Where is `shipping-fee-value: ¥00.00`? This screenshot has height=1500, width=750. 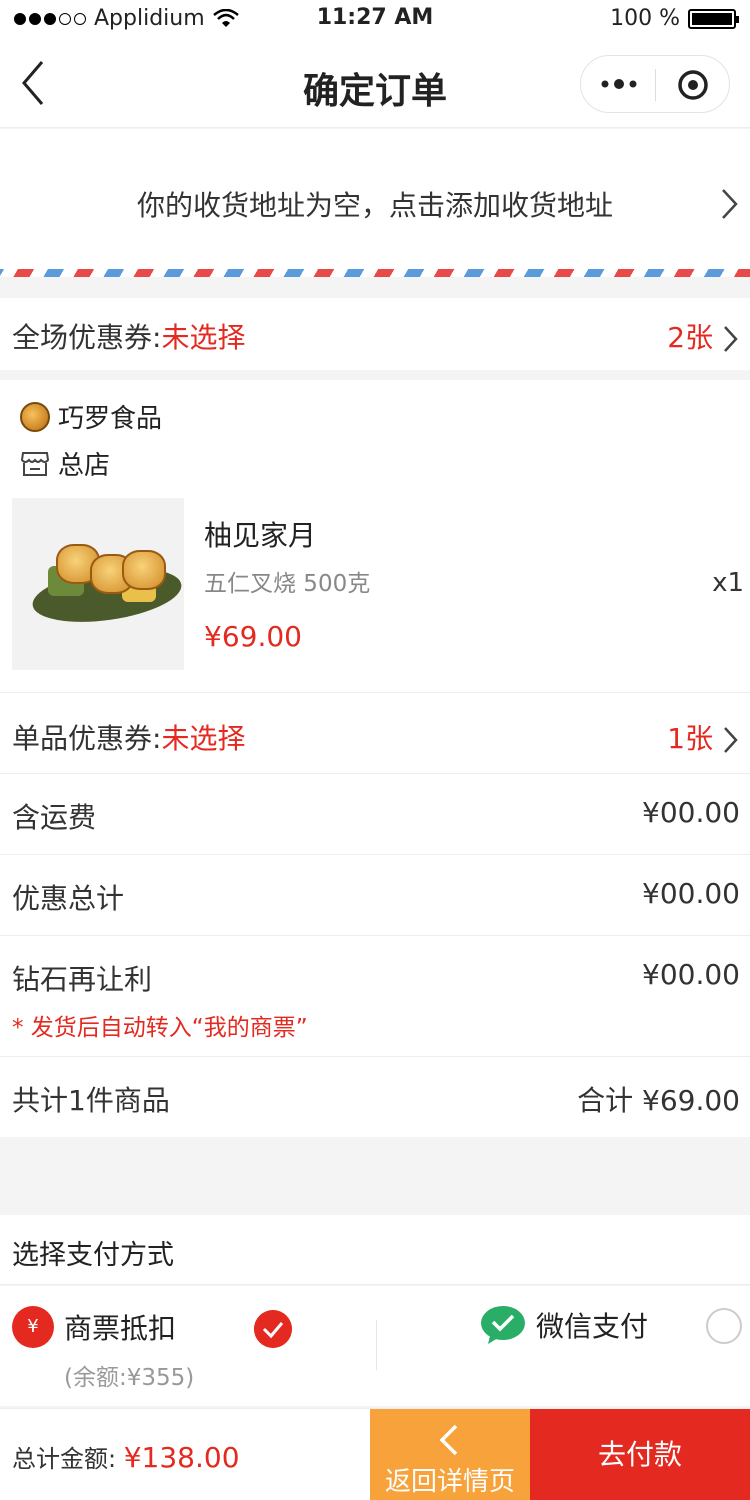
shipping-fee-value: ¥00.00 is located at coordinates (691, 812).